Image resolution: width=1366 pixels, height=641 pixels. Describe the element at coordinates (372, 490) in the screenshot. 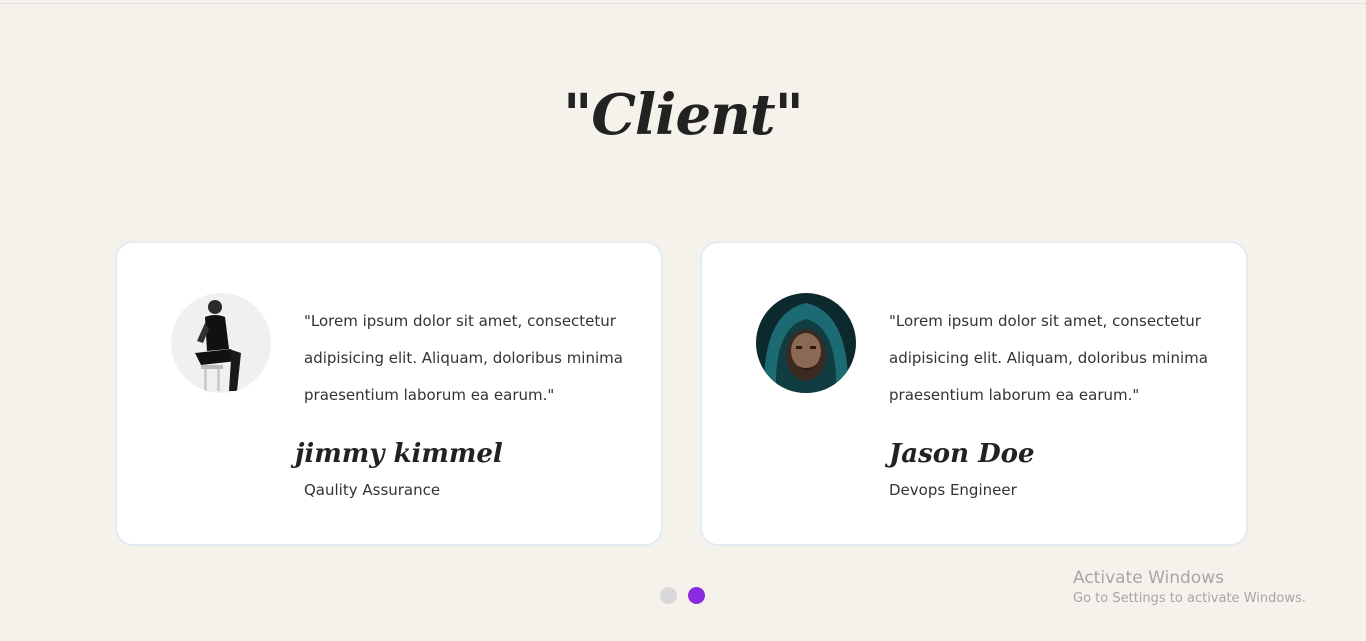

I see `testimonial-role: Qaulity Assurance` at that location.